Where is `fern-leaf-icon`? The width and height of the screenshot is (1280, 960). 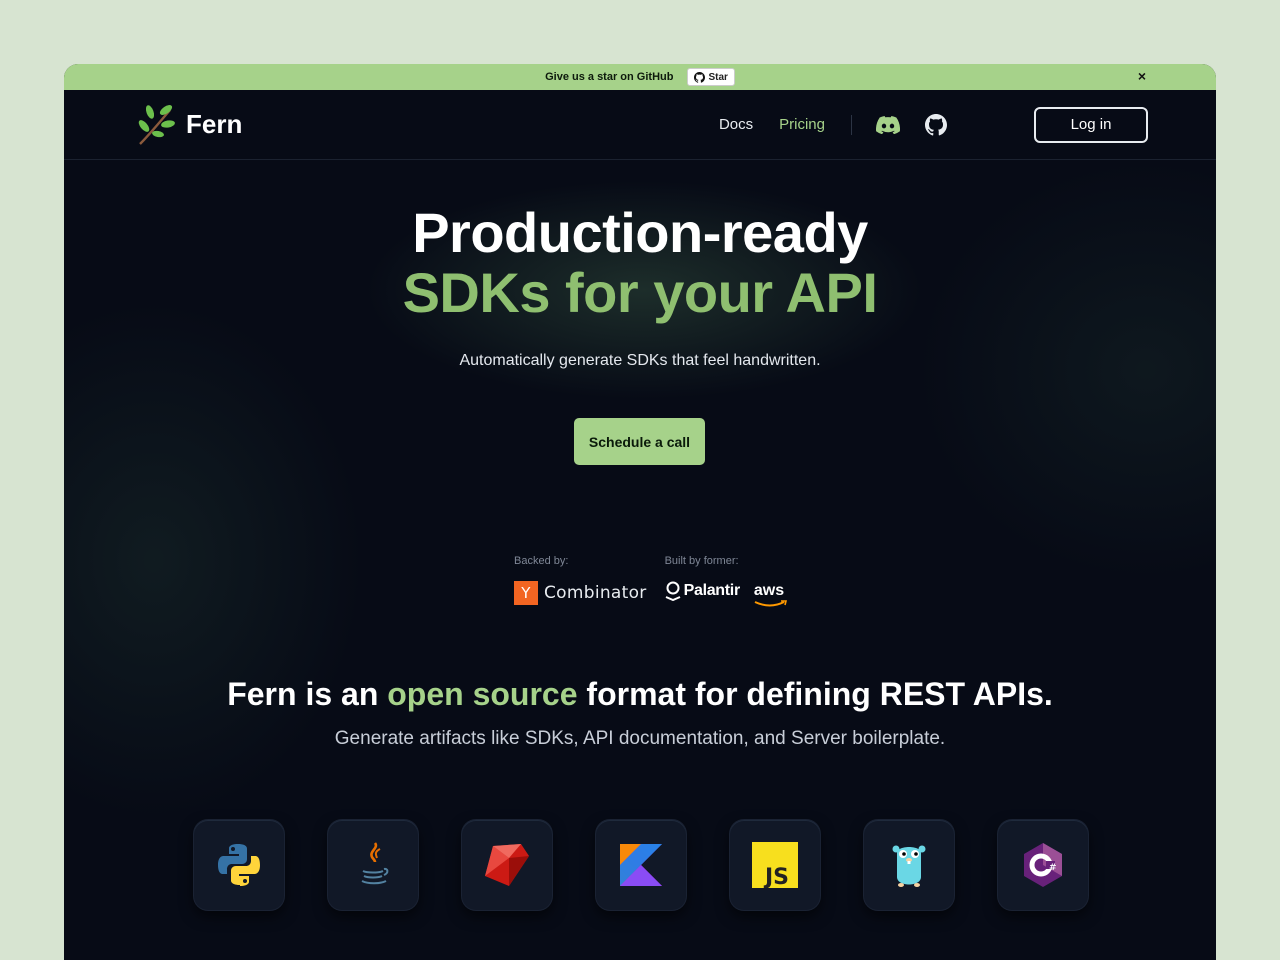
fern-leaf-icon is located at coordinates (156, 124).